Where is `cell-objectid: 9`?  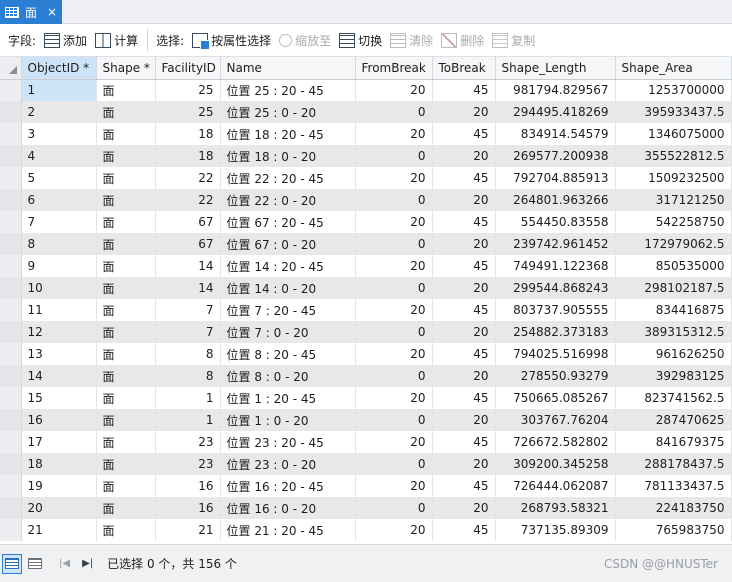 cell-objectid: 9 is located at coordinates (59, 266).